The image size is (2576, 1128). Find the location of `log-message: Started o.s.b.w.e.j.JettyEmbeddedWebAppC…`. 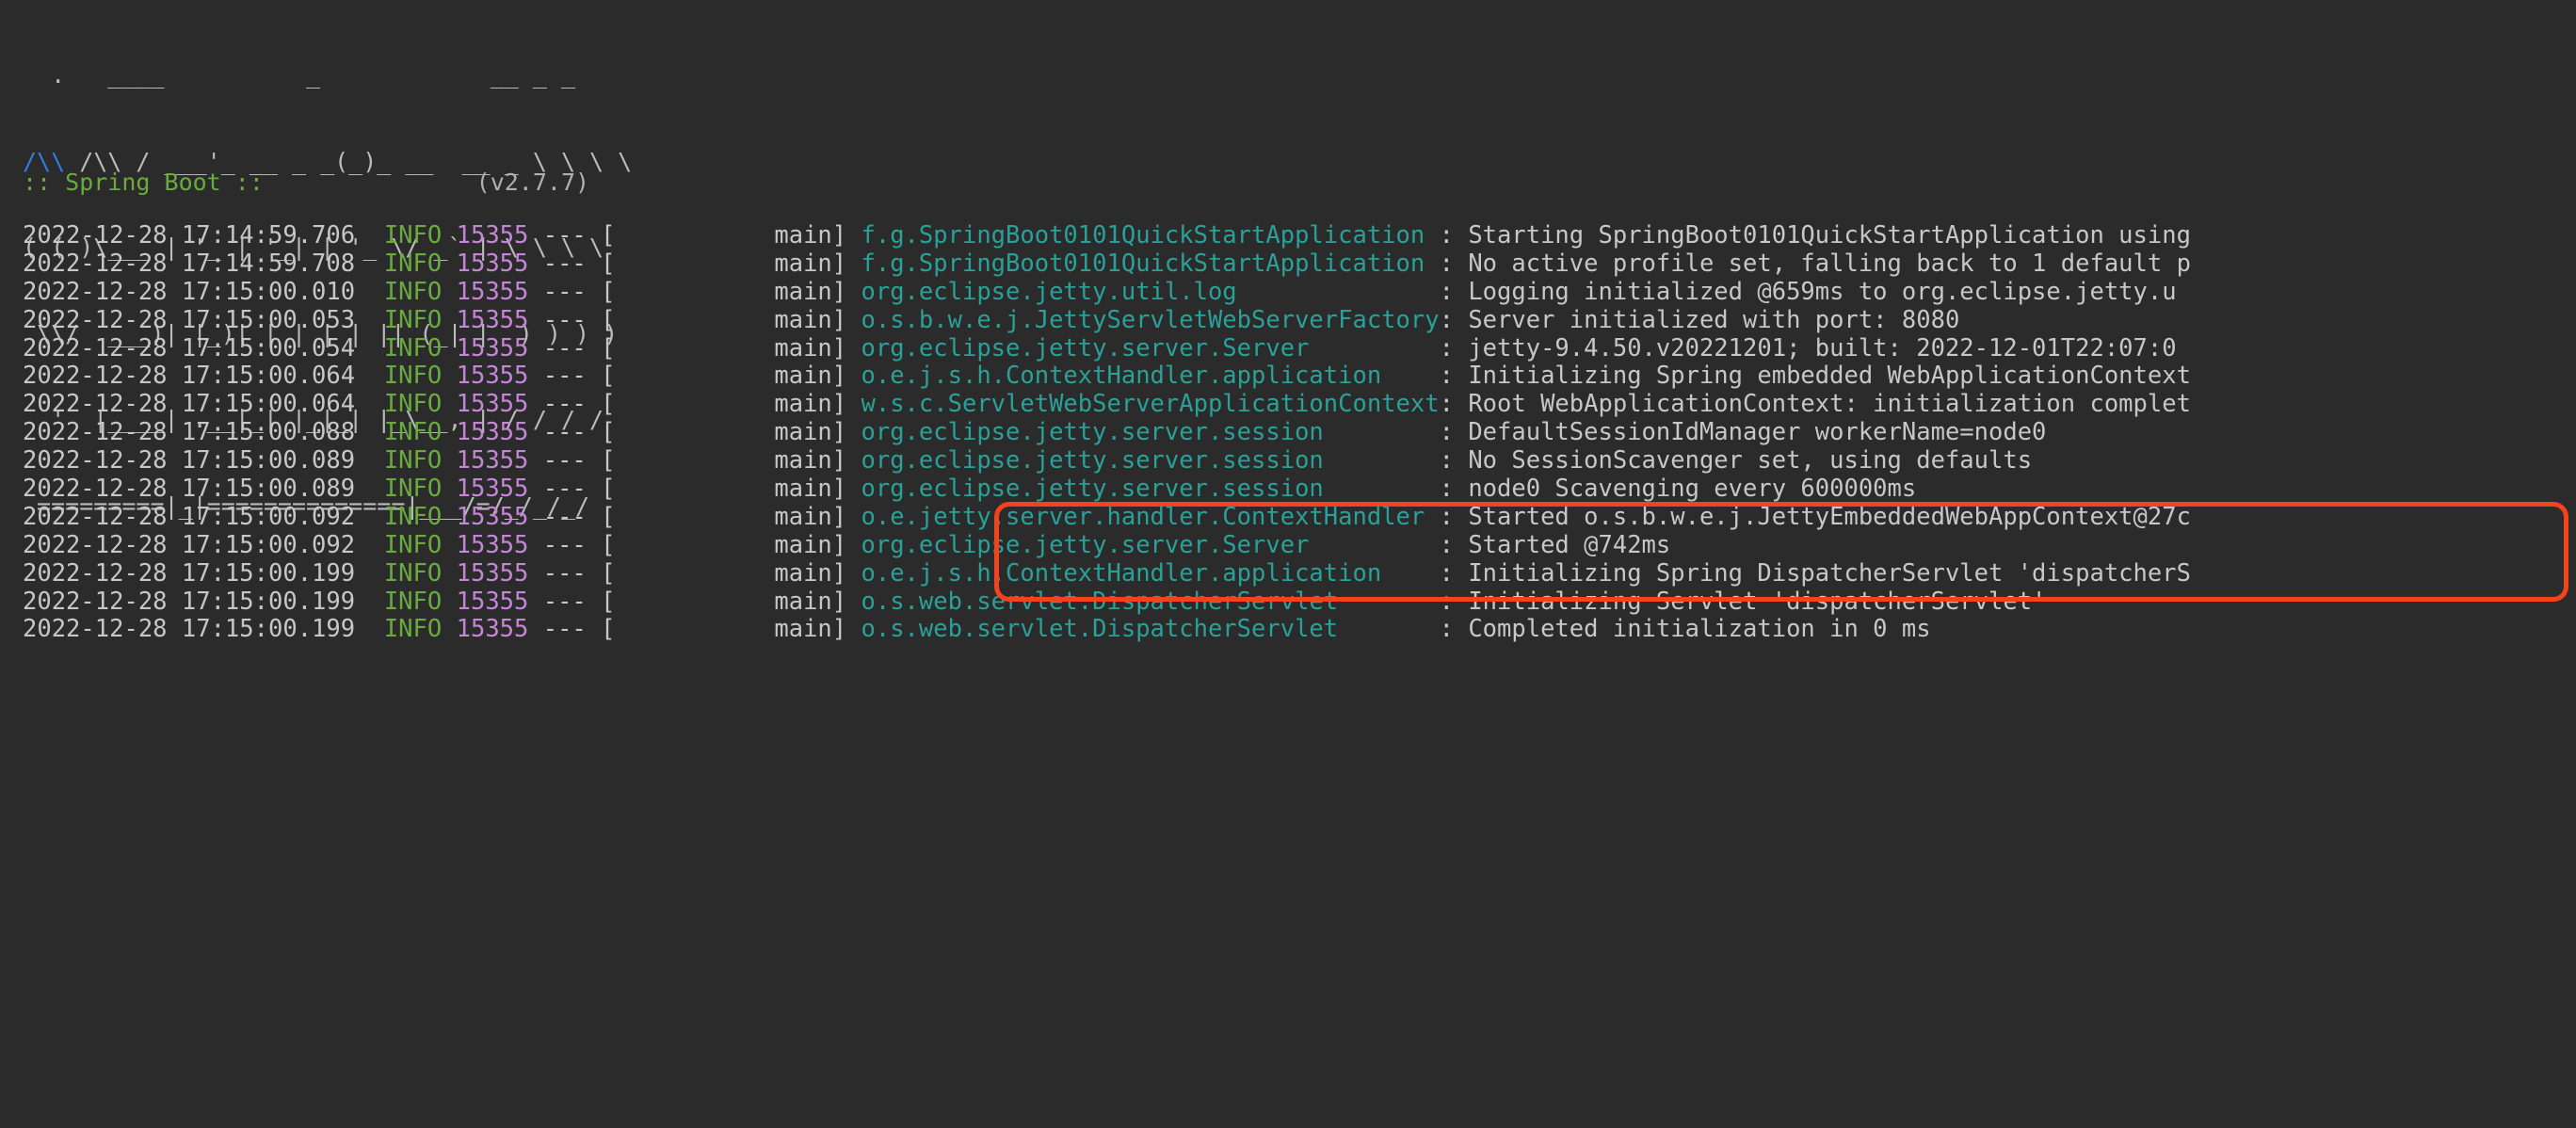

log-message: Started o.s.b.w.e.j.JettyEmbeddedWebAppC… is located at coordinates (1829, 517).